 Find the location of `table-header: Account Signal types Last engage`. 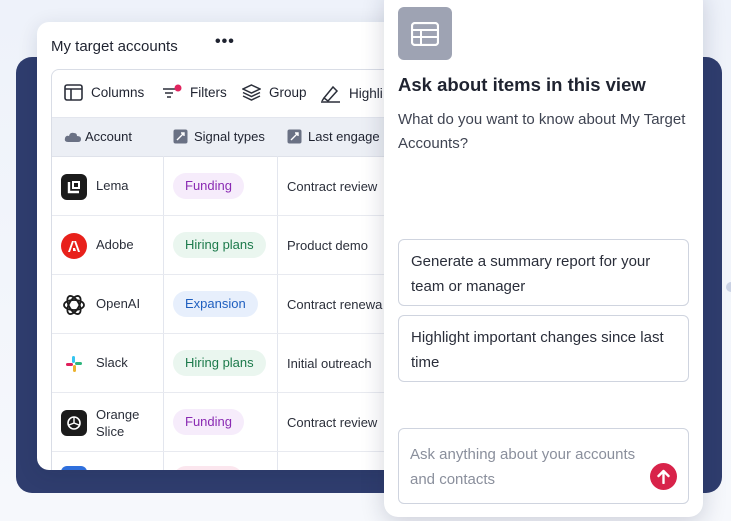

table-header: Account Signal types Last engage is located at coordinates (229, 137).